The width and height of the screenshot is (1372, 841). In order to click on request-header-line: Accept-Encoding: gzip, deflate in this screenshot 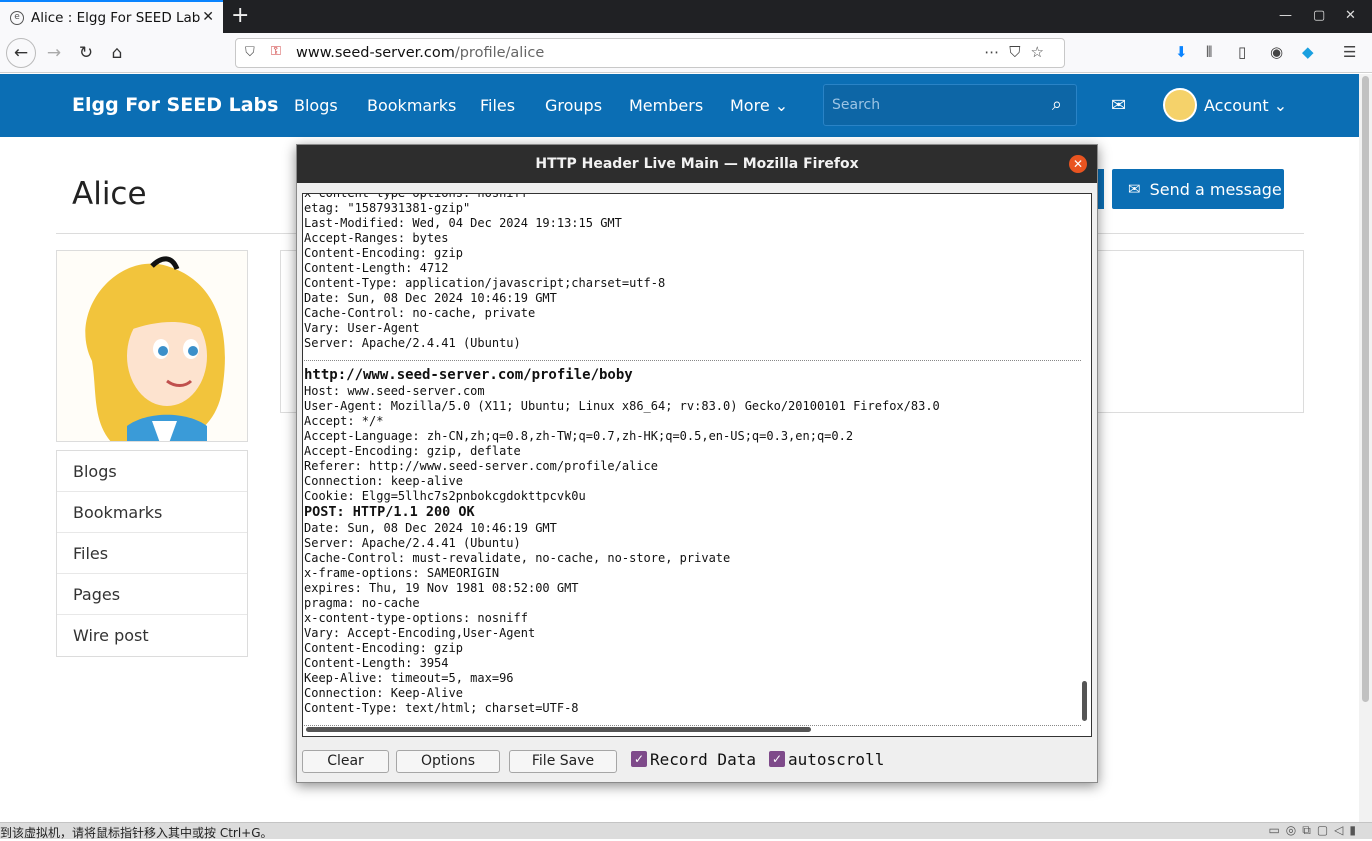, I will do `click(412, 451)`.